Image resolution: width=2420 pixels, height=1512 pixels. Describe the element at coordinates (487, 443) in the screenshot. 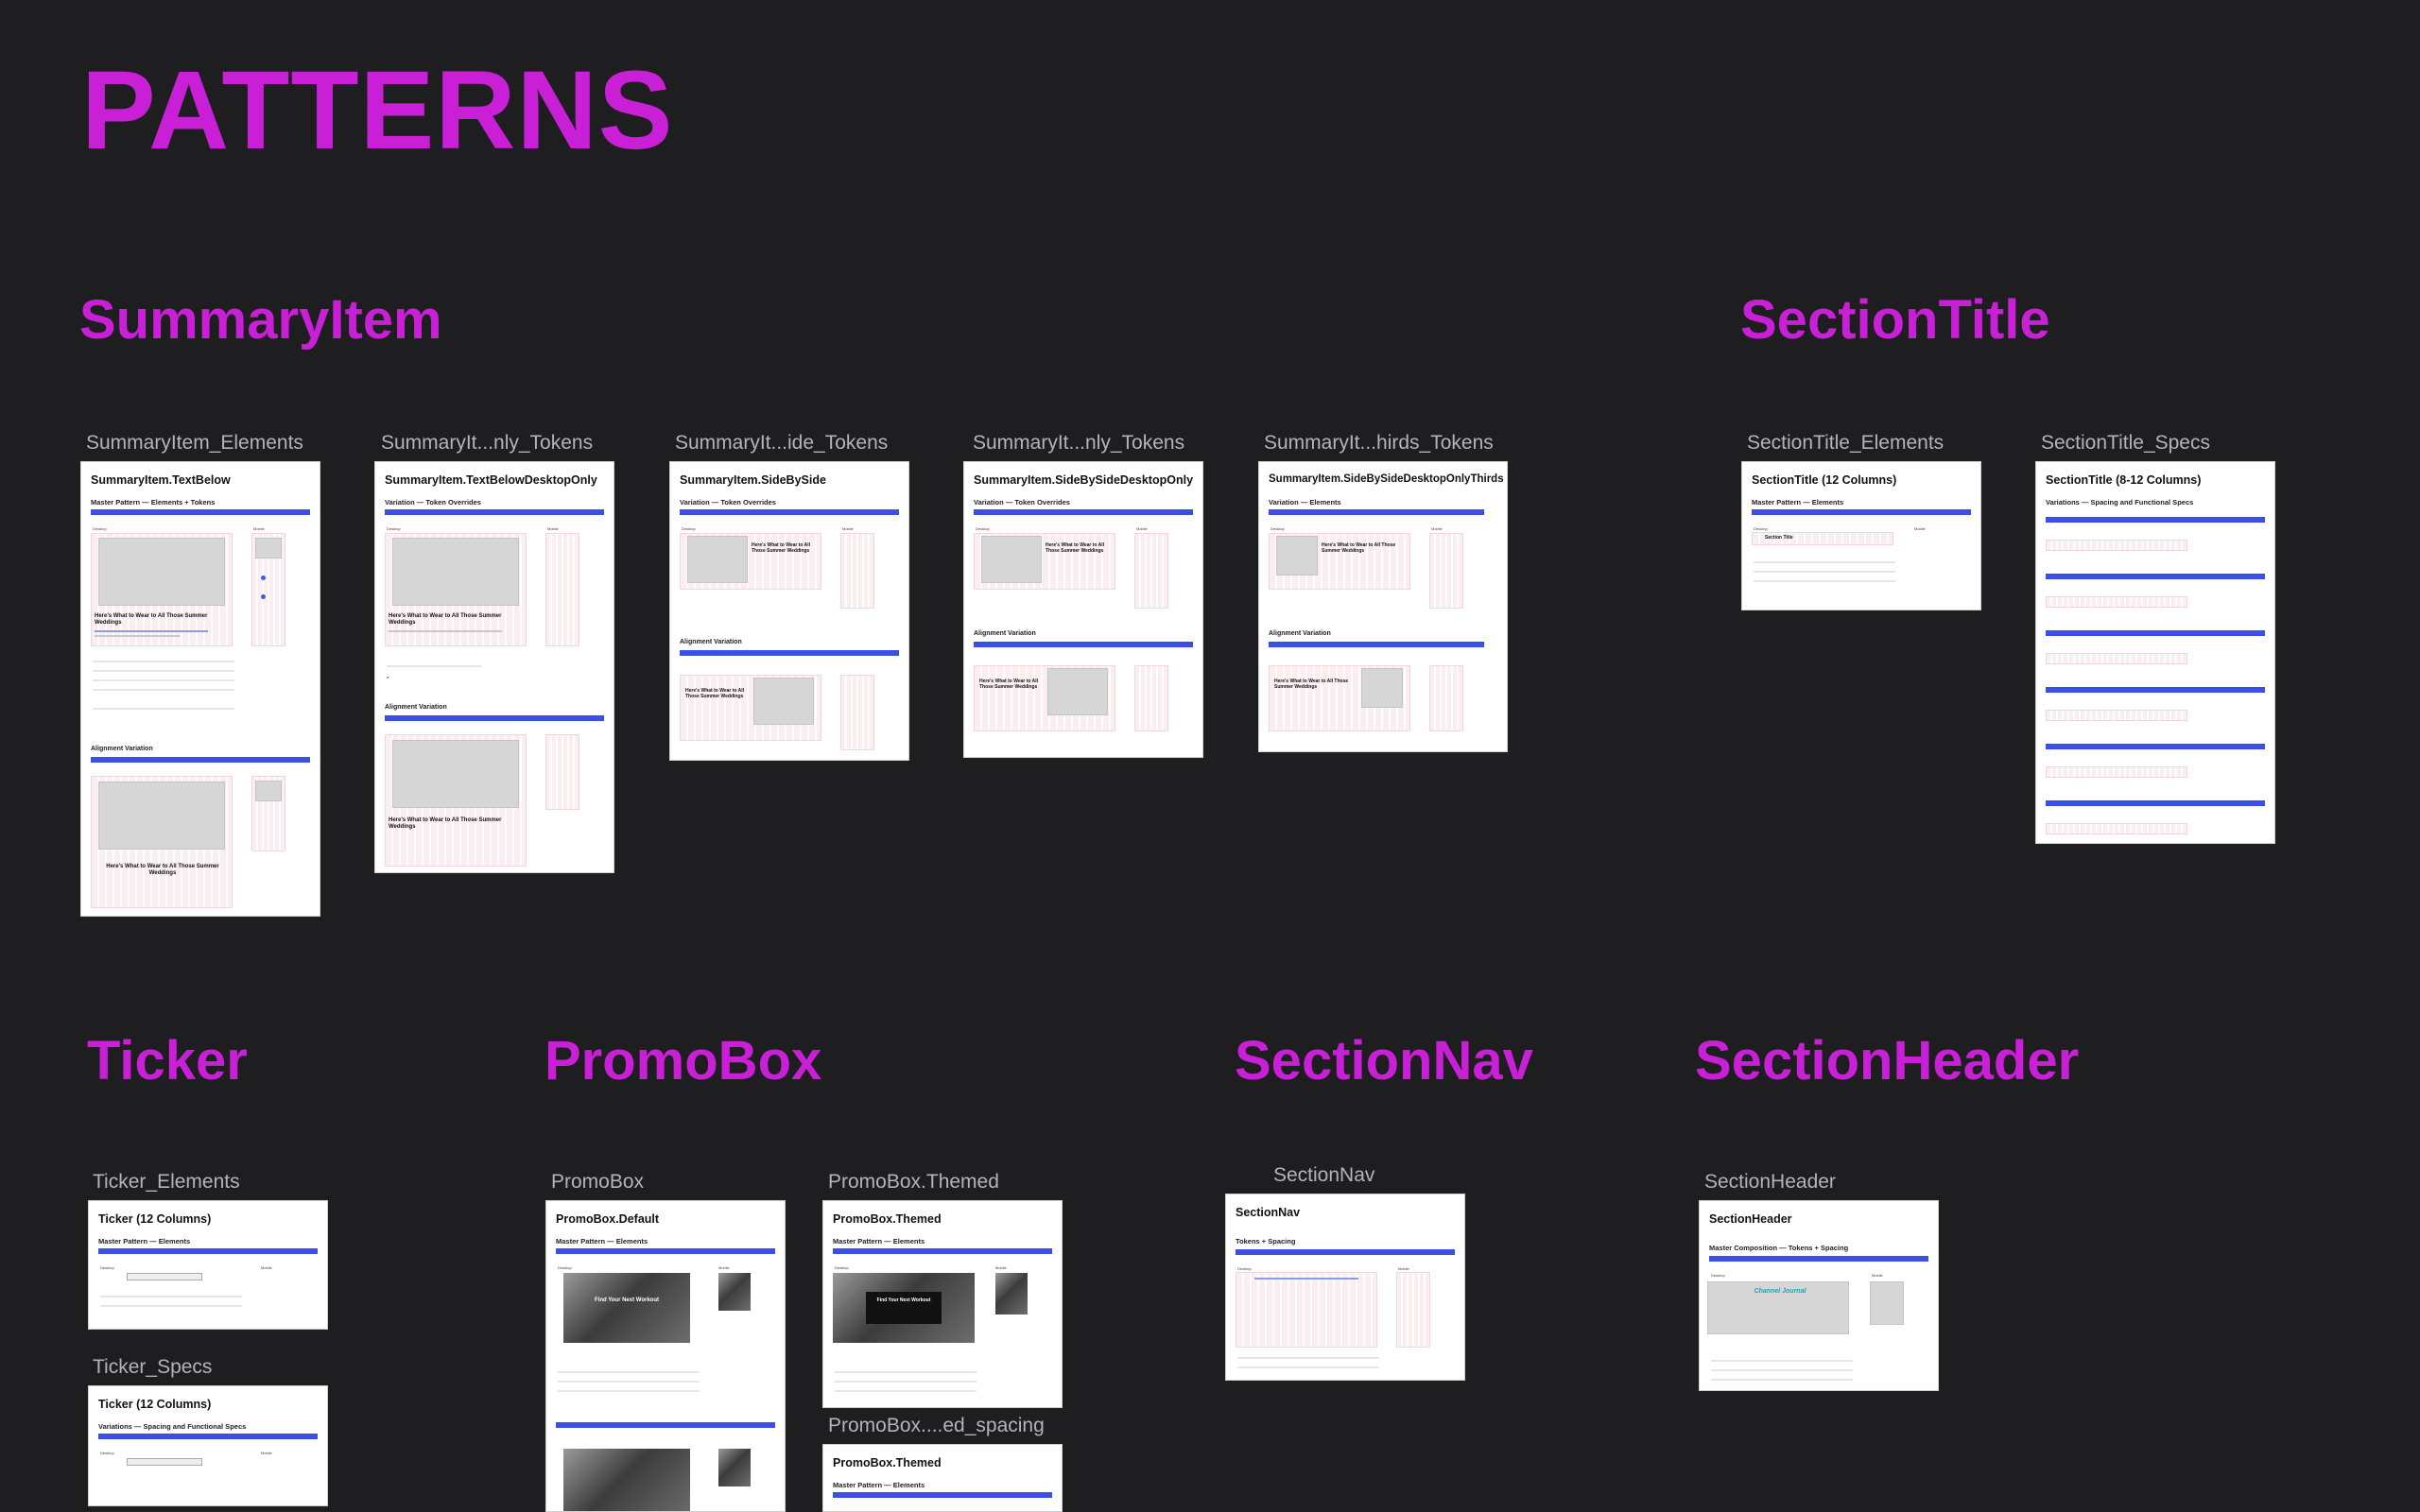

I see `frame-label-summary-tb-tokens: SummaryIt...nly_Tokens` at that location.